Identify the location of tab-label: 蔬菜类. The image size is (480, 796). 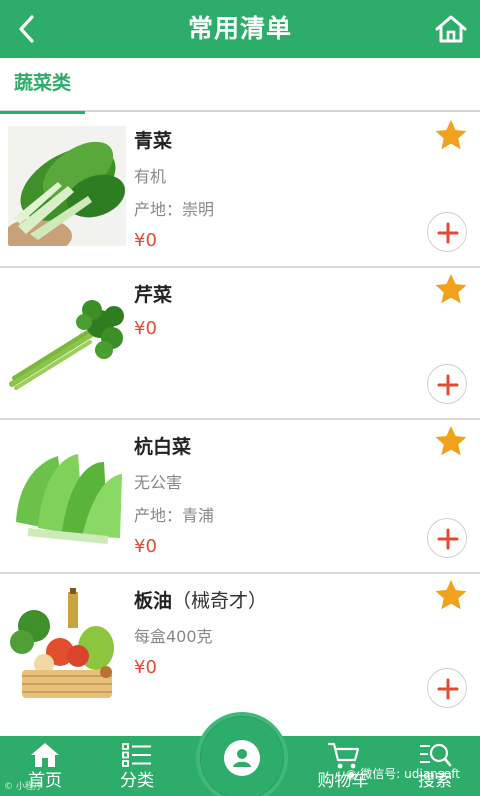
(43, 83).